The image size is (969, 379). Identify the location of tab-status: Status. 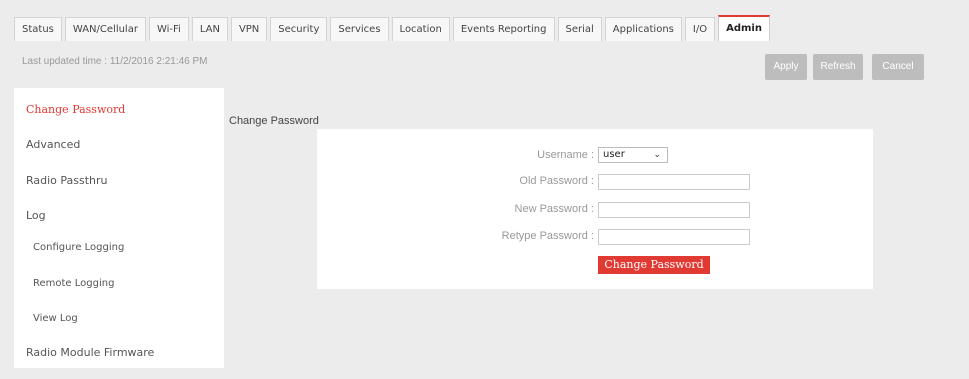
(38, 29).